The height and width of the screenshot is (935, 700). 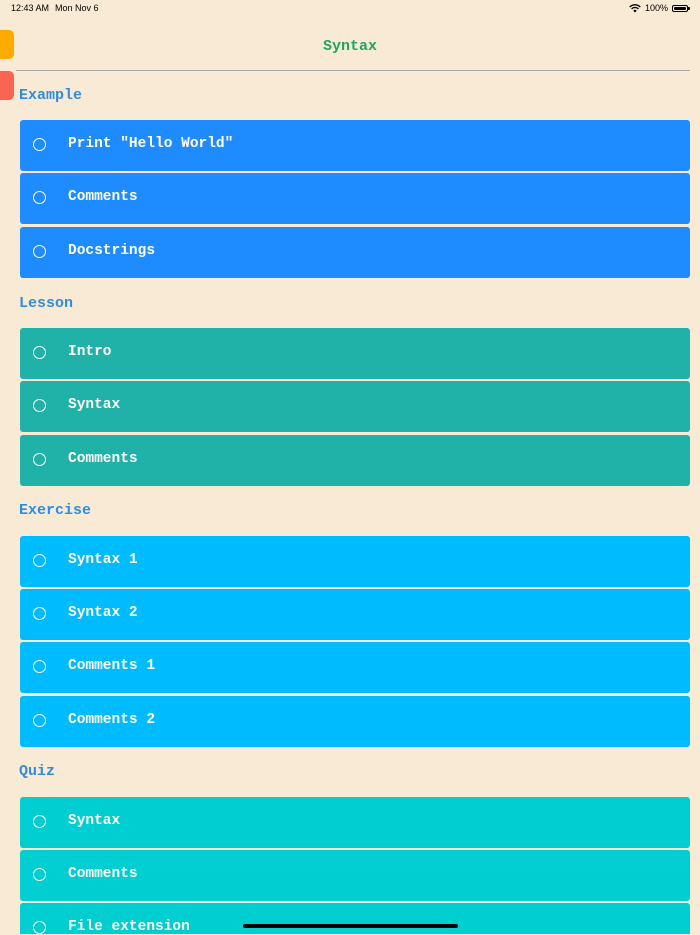 What do you see at coordinates (355, 198) in the screenshot?
I see `list-item-example: Comments` at bounding box center [355, 198].